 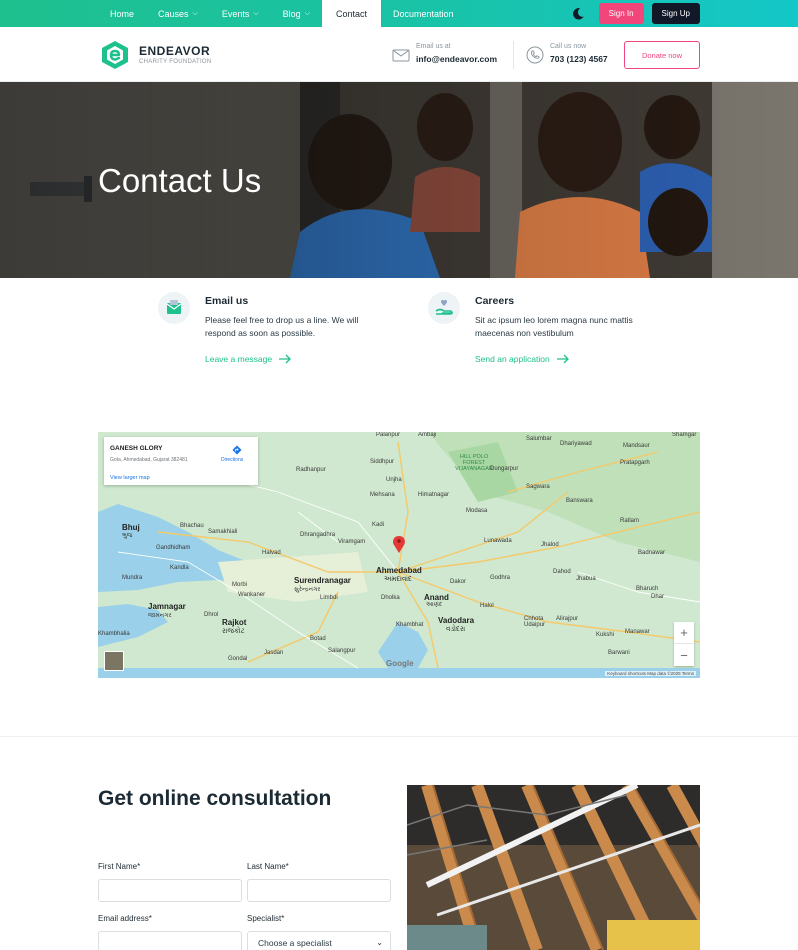 I want to click on brand-tagline: CHARITY FOUNDATION, so click(x=175, y=62).